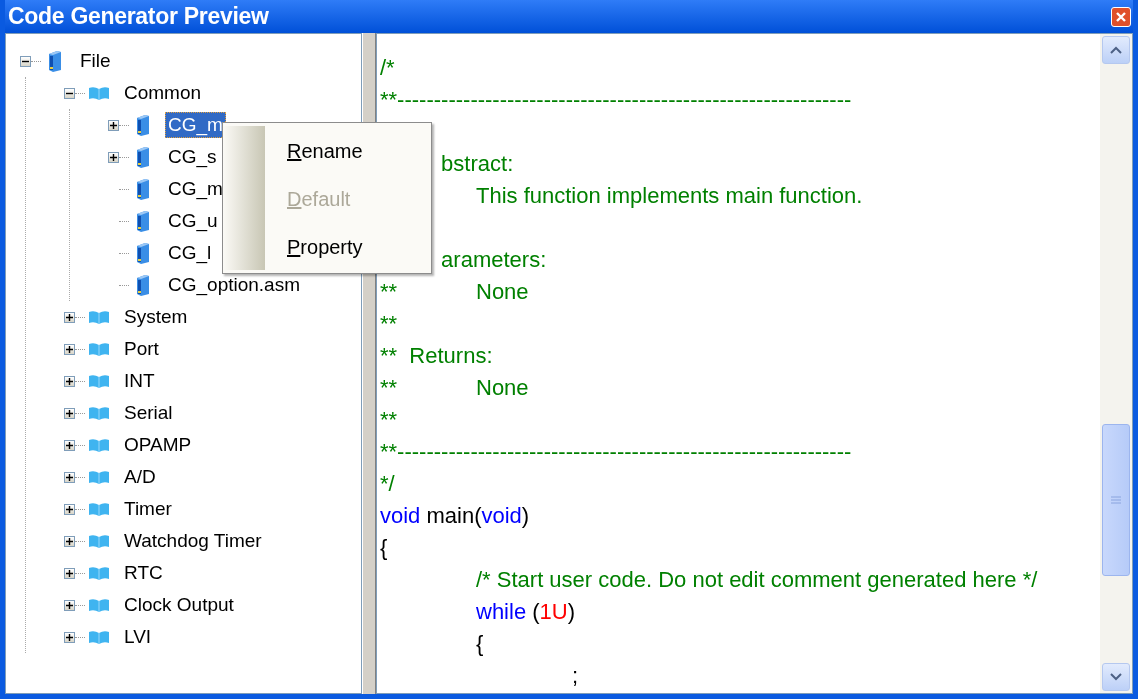  What do you see at coordinates (756, 579) in the screenshot?
I see `code-text: /* Start user code. Do not edit comment generated here */` at bounding box center [756, 579].